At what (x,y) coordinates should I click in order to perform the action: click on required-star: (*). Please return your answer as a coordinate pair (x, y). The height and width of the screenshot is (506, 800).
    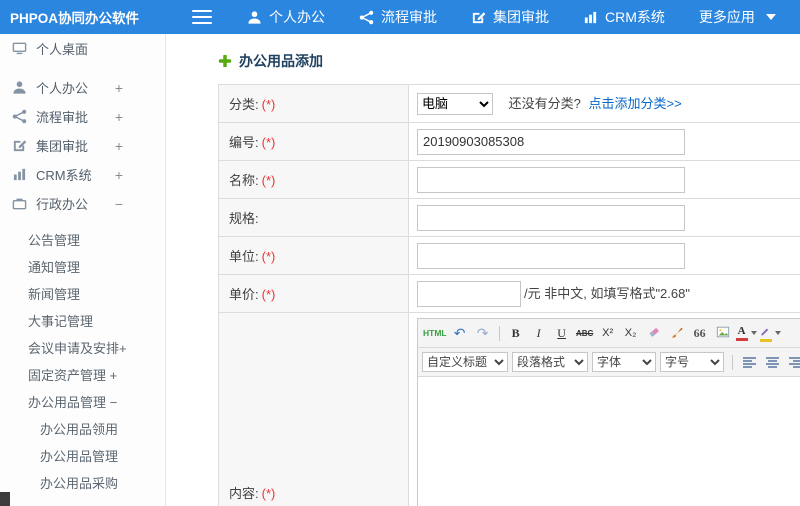
    Looking at the image, I should click on (268, 104).